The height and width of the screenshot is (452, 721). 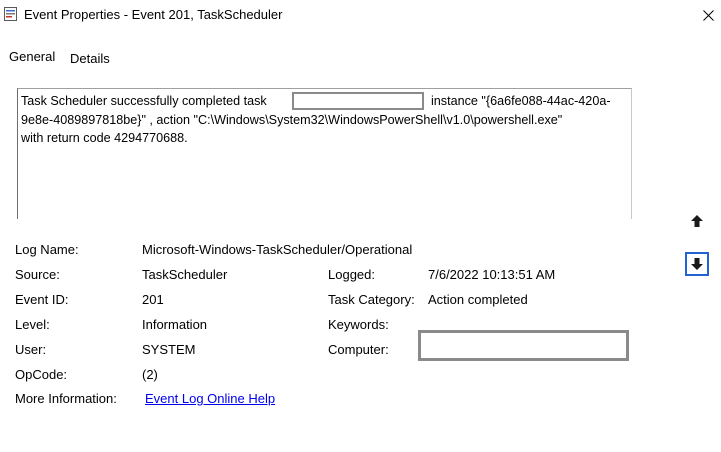 What do you see at coordinates (32, 324) in the screenshot?
I see `level-label: Level:` at bounding box center [32, 324].